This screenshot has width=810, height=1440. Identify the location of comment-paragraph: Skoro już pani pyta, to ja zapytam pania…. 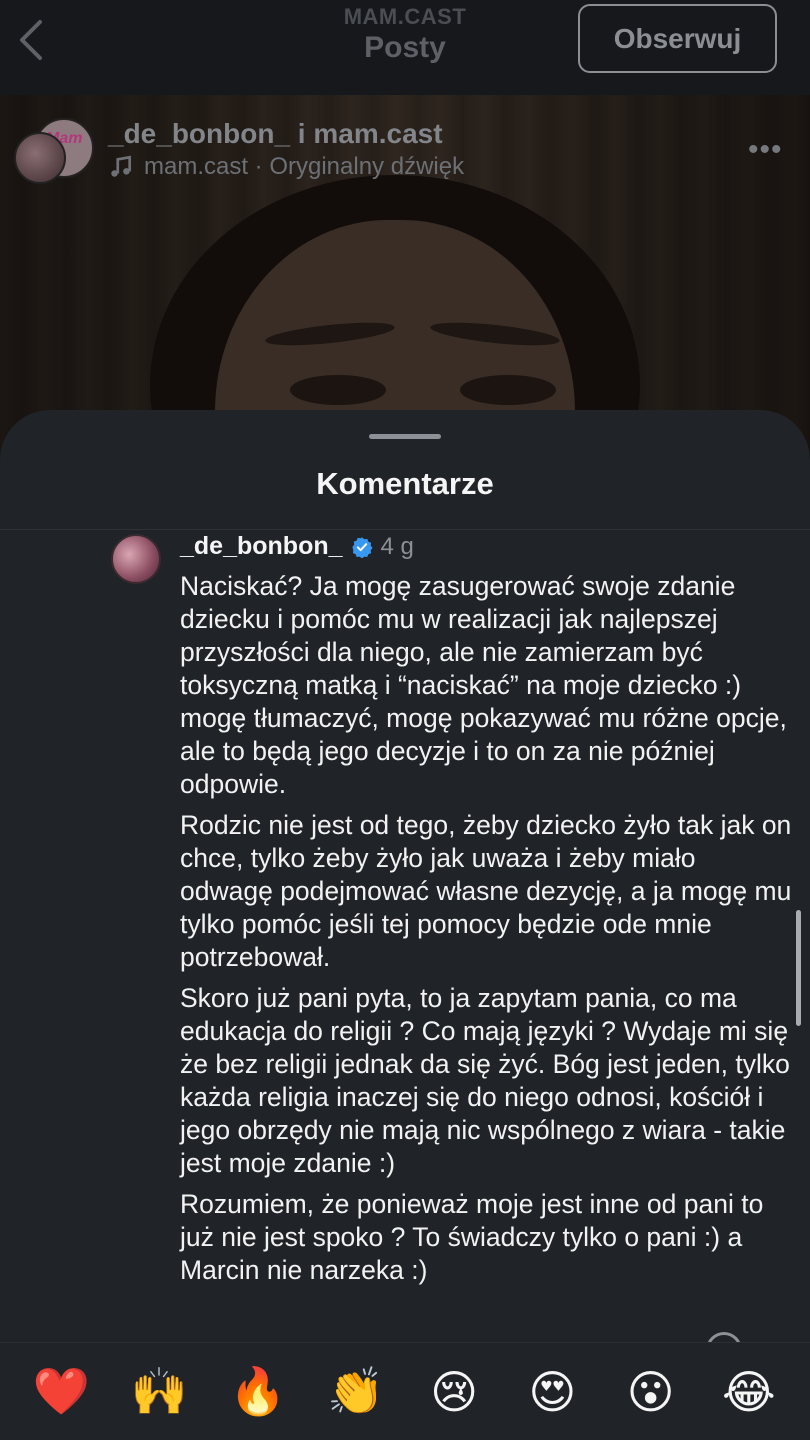
(485, 1080).